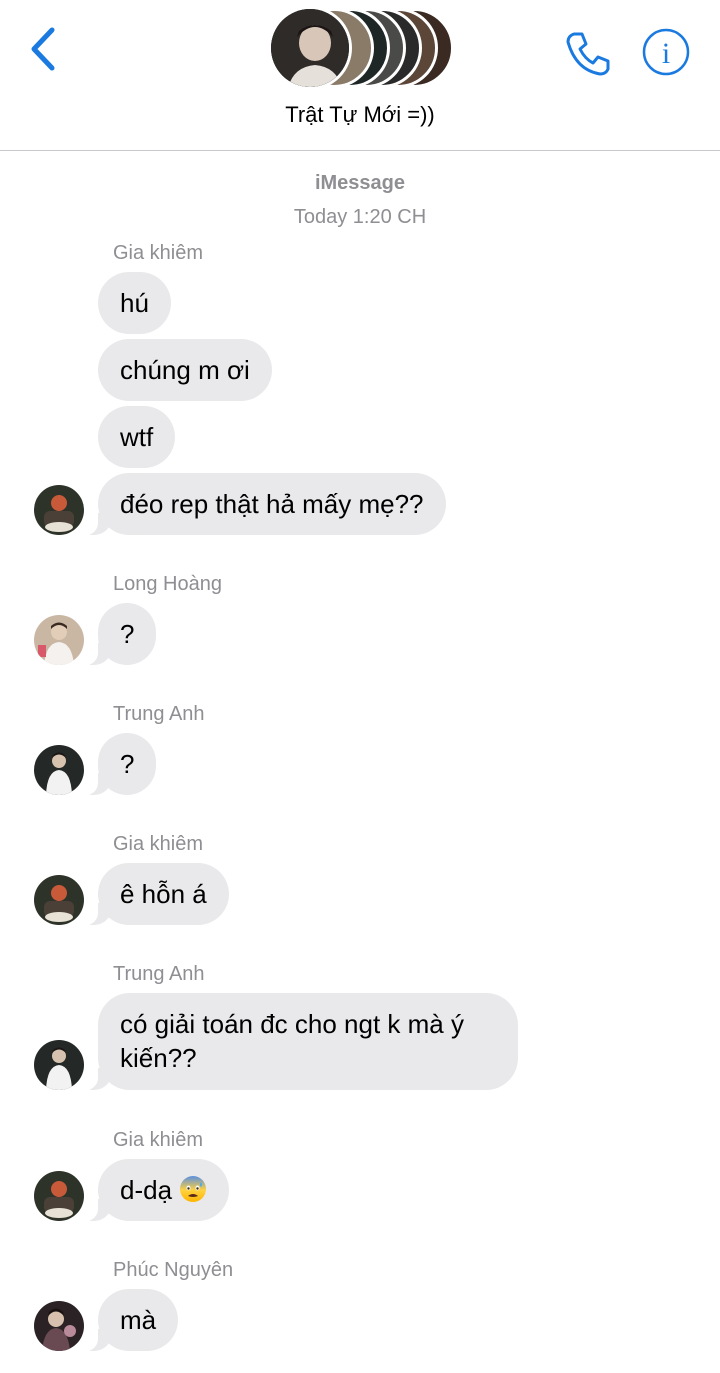 This screenshot has height=1373, width=720. What do you see at coordinates (300, 1041) in the screenshot?
I see `message-bubble: có giải toán đc cho ngt k mà ý kiến??` at bounding box center [300, 1041].